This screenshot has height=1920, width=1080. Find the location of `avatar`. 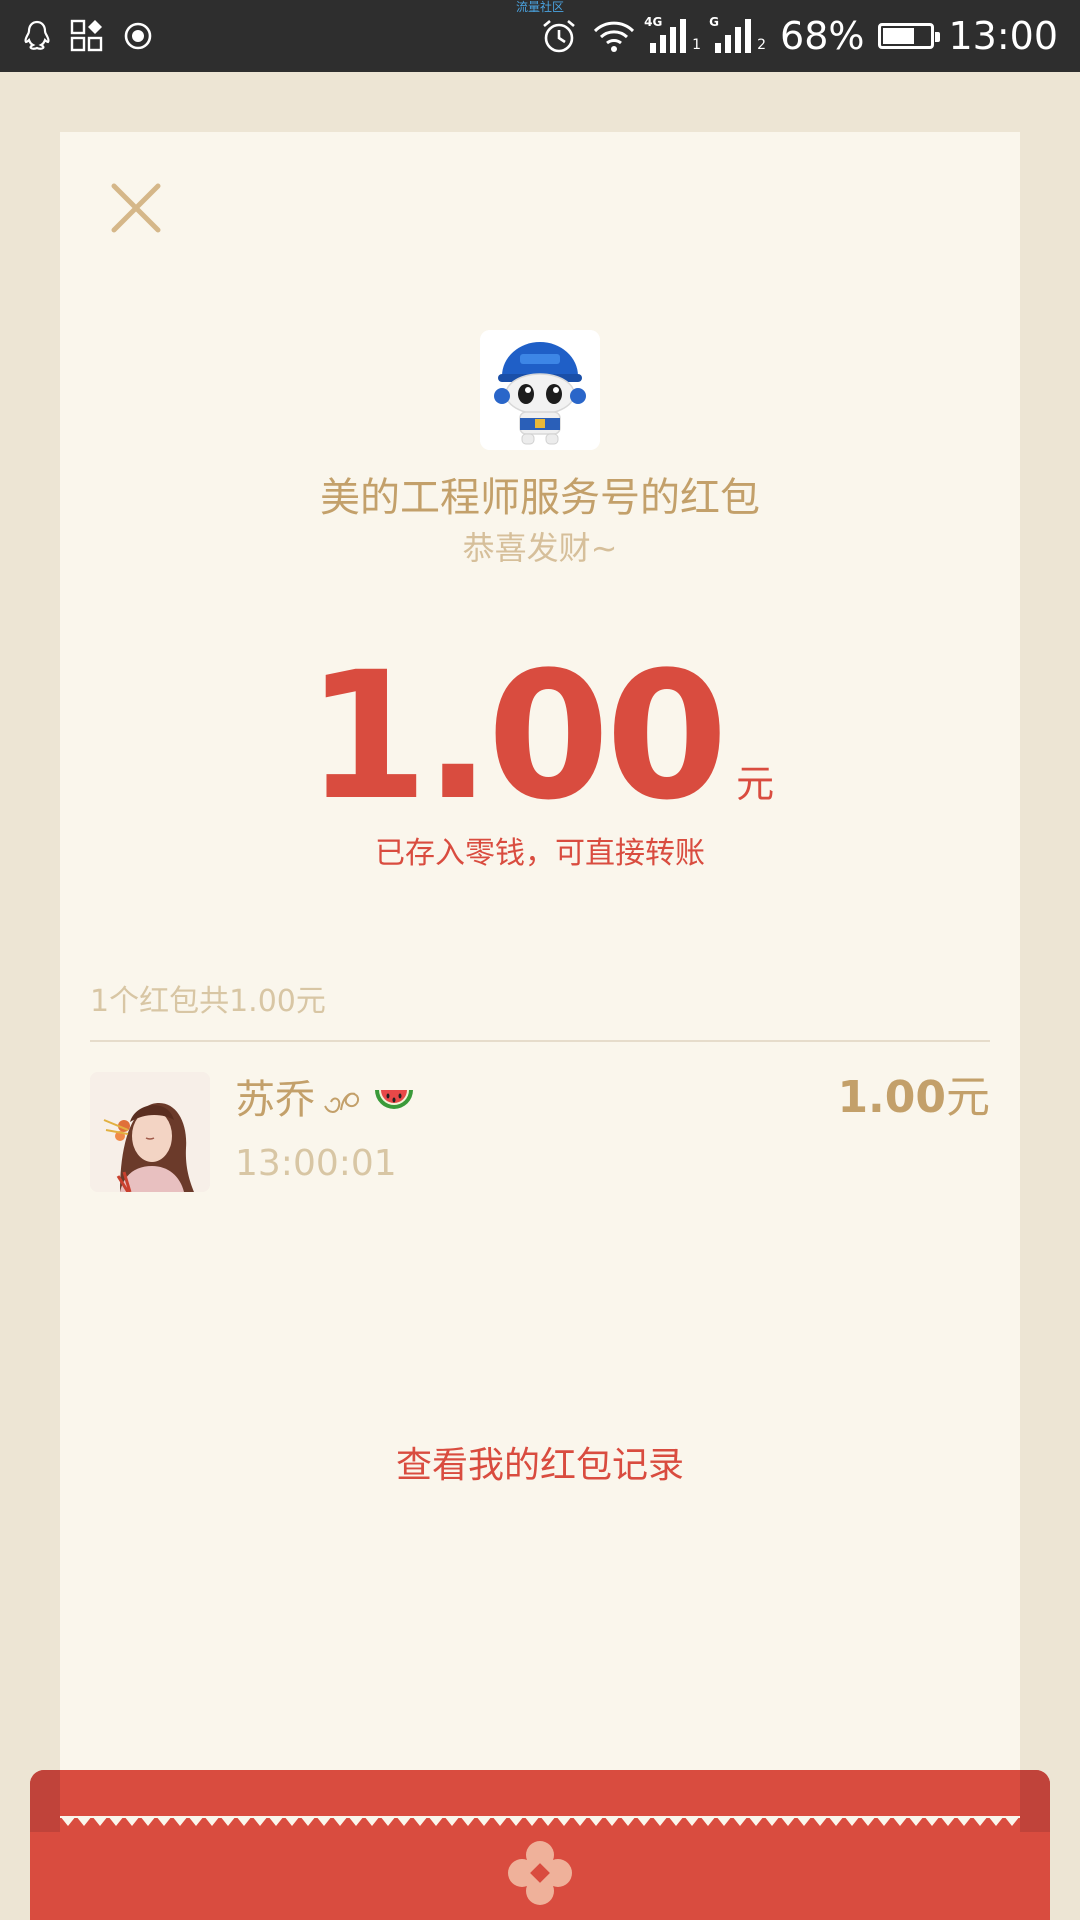

avatar is located at coordinates (150, 1132).